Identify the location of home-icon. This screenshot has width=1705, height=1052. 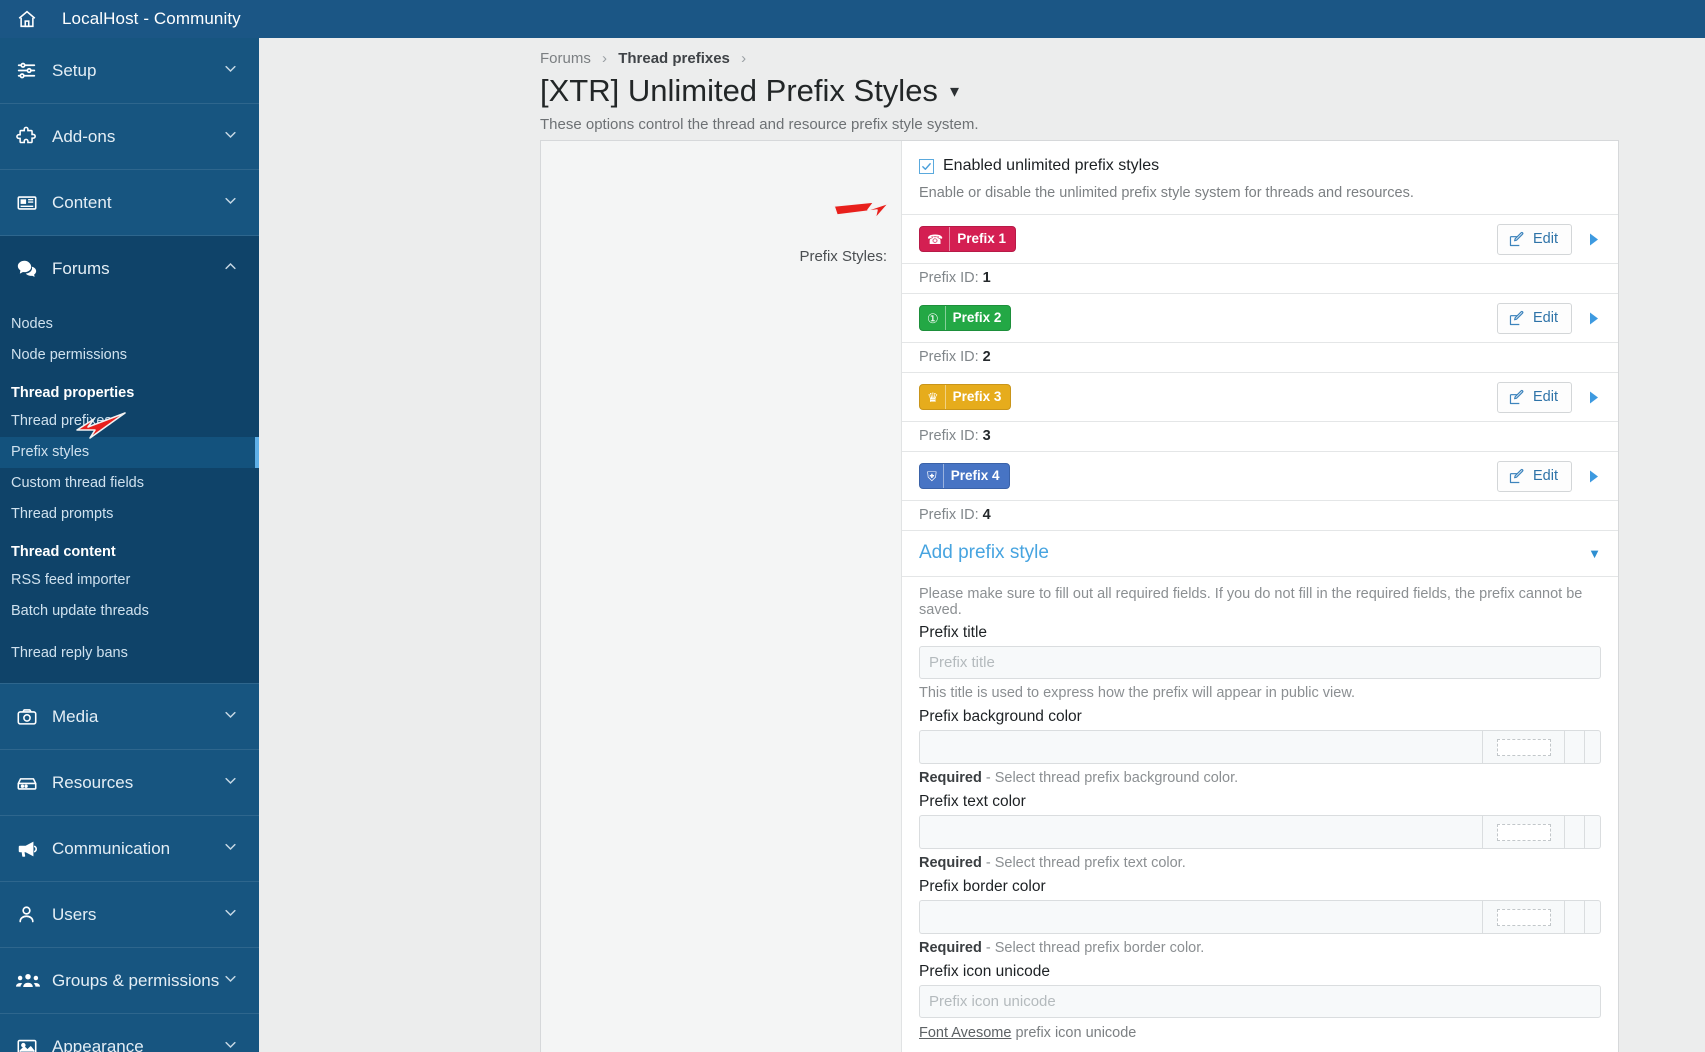
(27, 19).